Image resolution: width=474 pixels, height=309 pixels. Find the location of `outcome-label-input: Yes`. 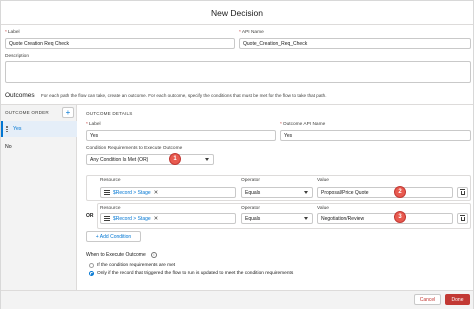

outcome-label-input: Yes is located at coordinates (181, 135).